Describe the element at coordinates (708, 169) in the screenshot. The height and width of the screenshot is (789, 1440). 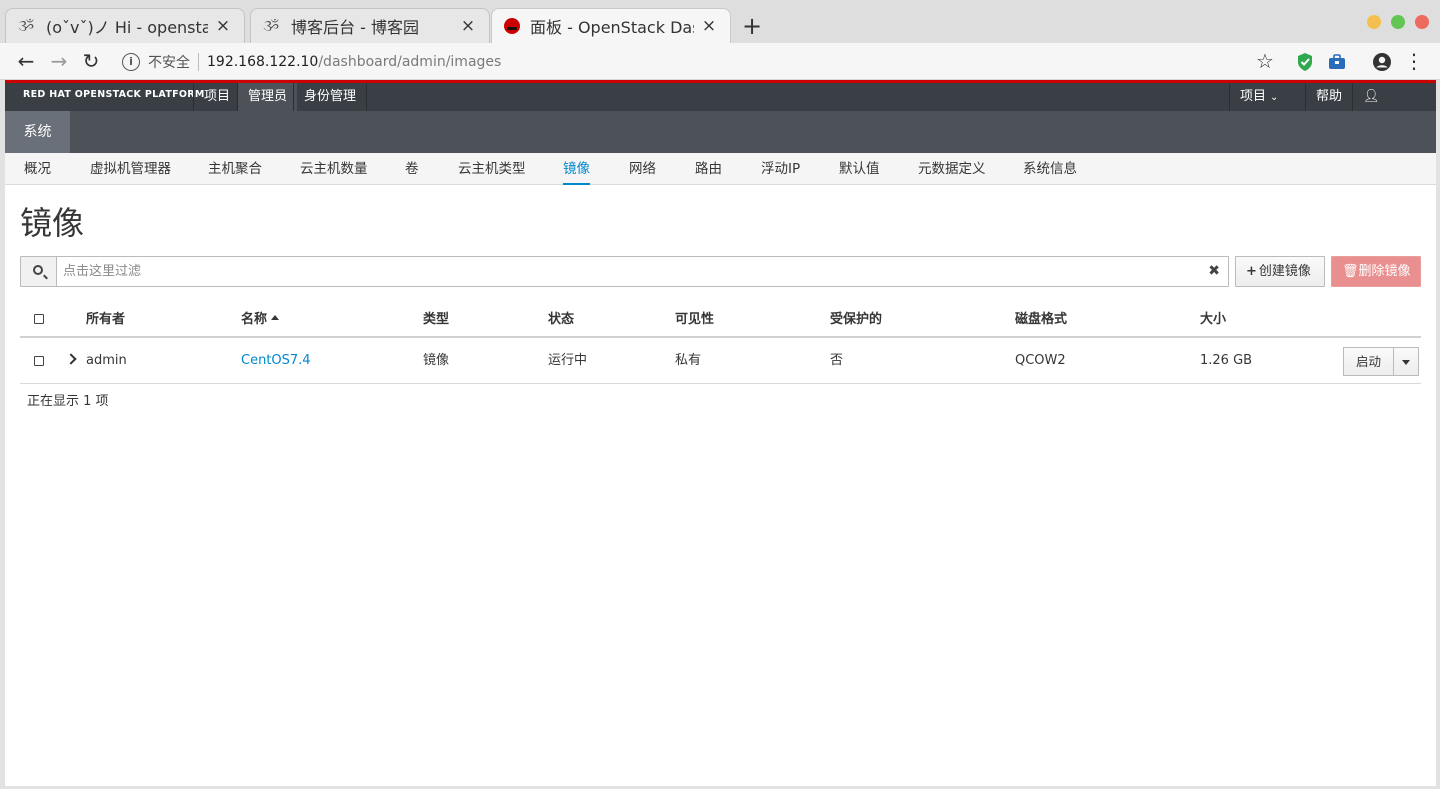
I see `nav-routers: 路由` at that location.